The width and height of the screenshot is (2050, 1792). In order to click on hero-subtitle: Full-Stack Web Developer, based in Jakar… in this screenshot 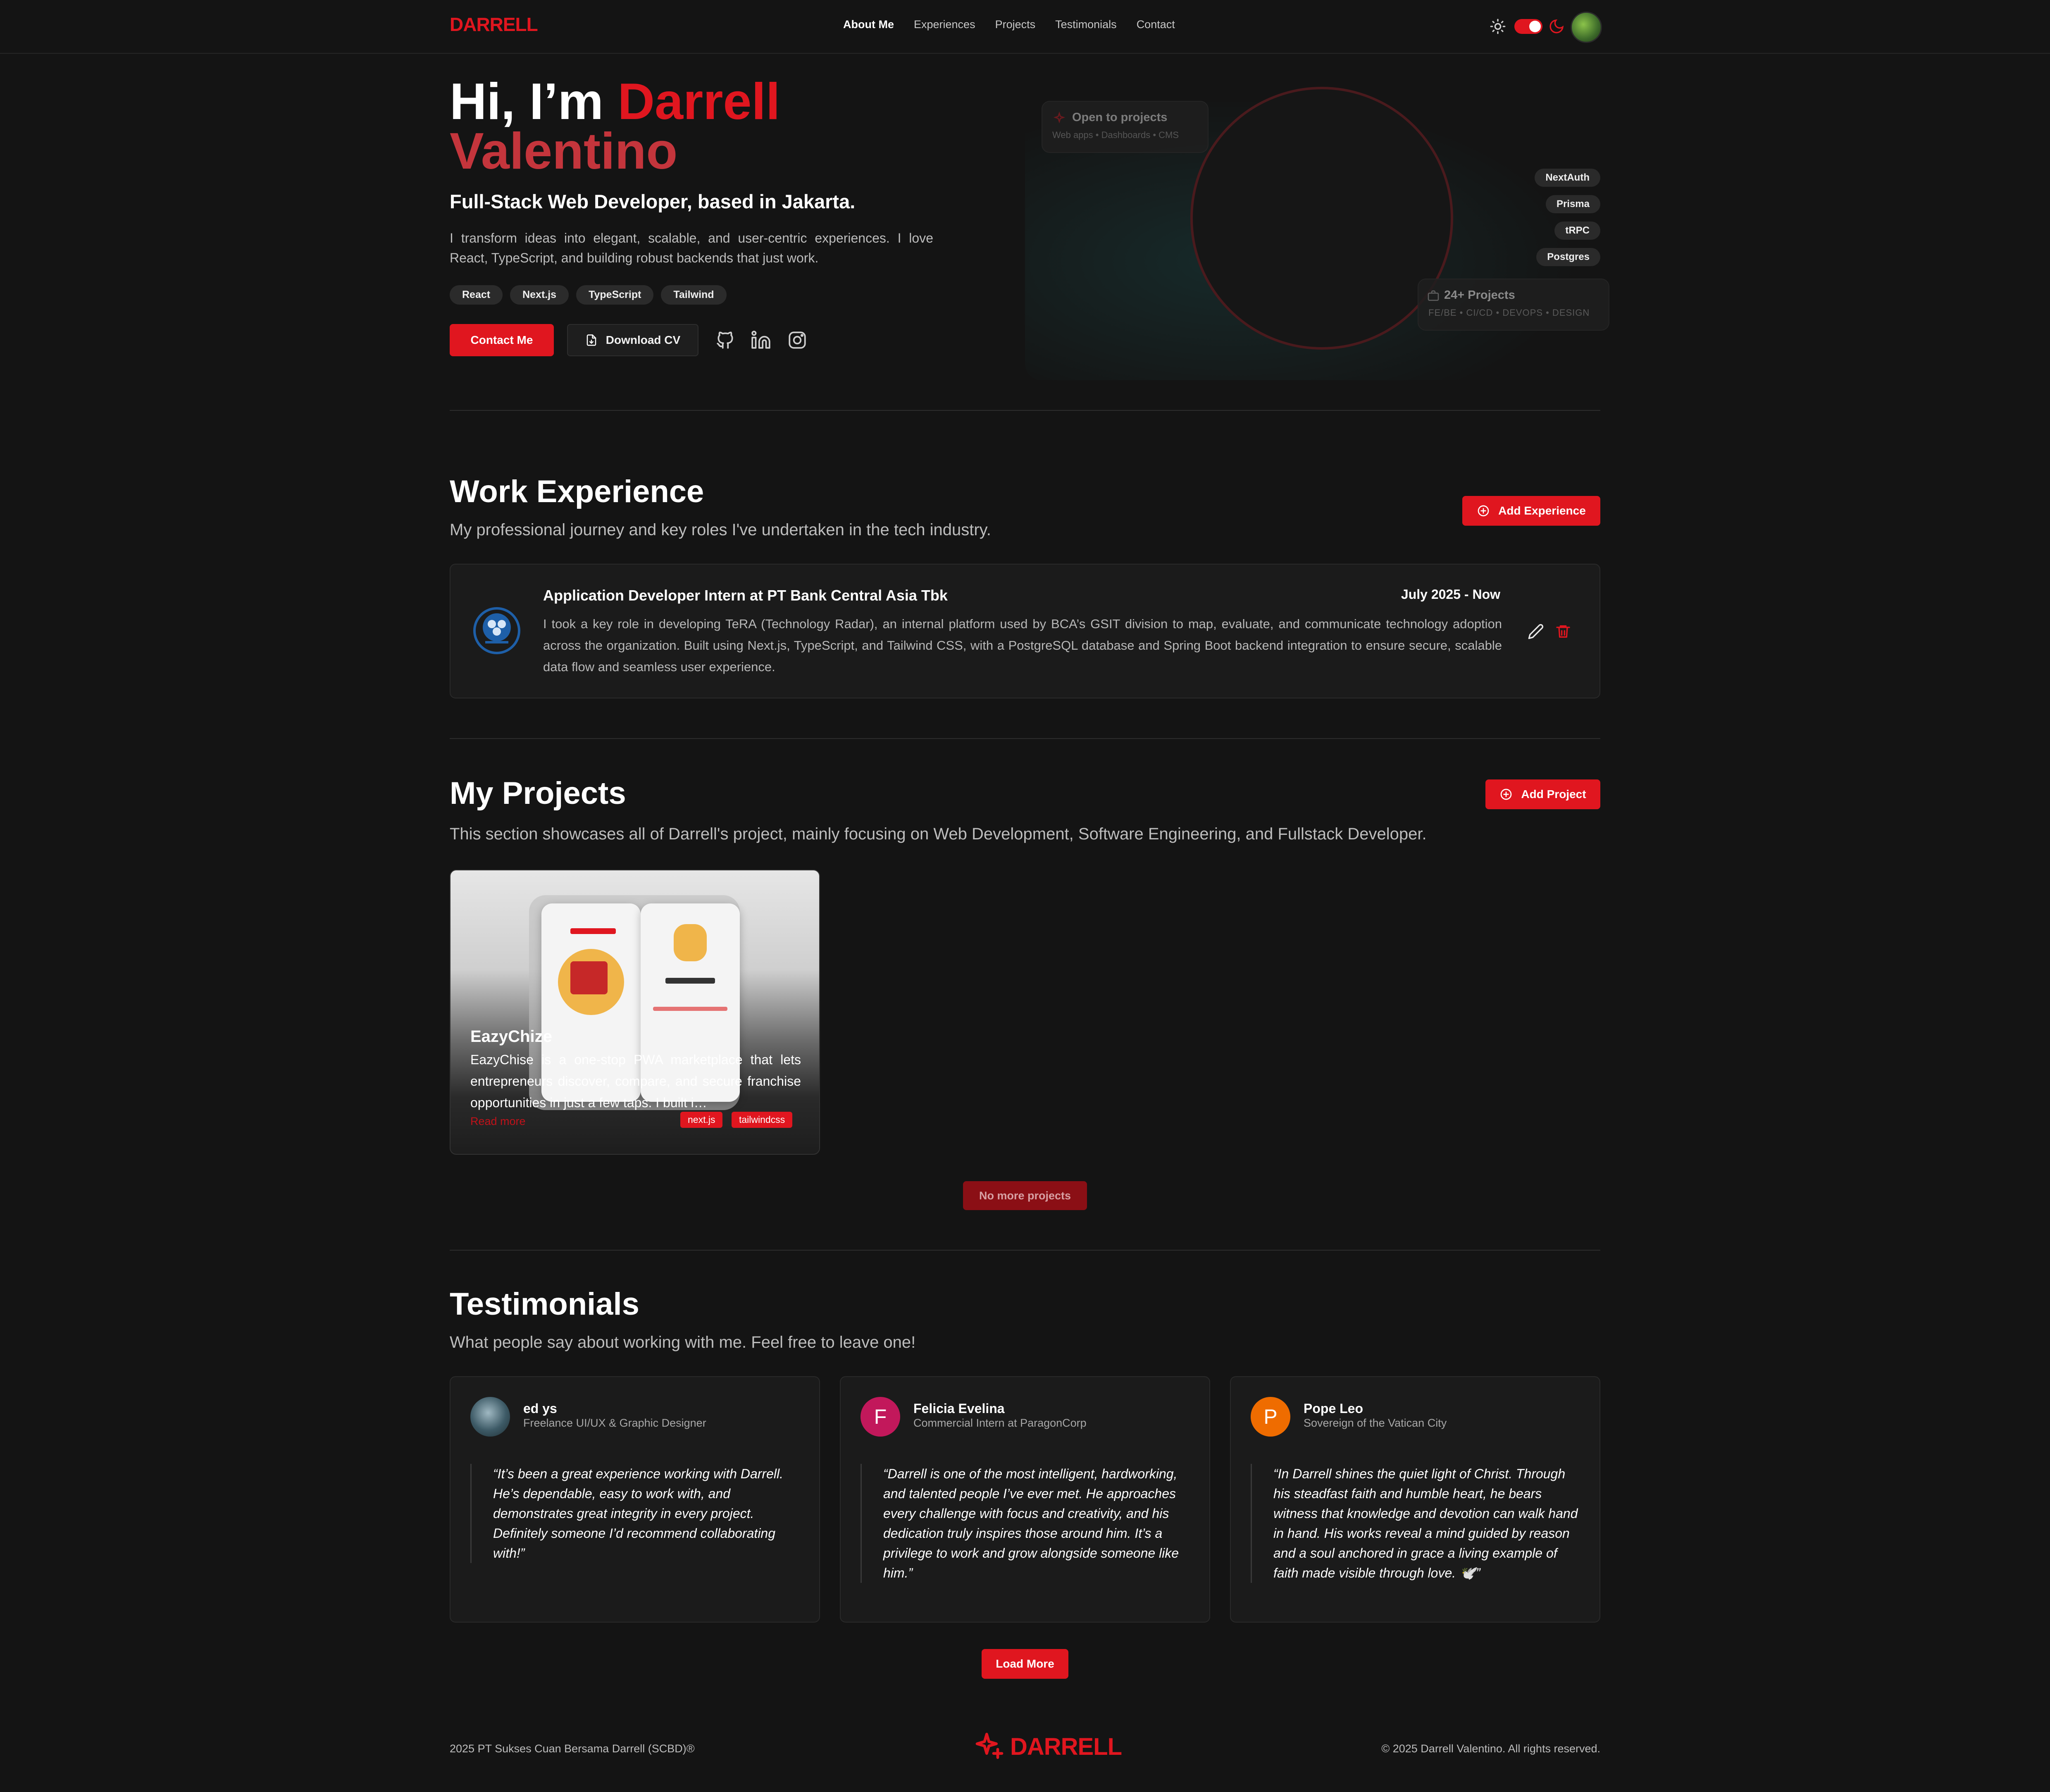, I will do `click(653, 201)`.